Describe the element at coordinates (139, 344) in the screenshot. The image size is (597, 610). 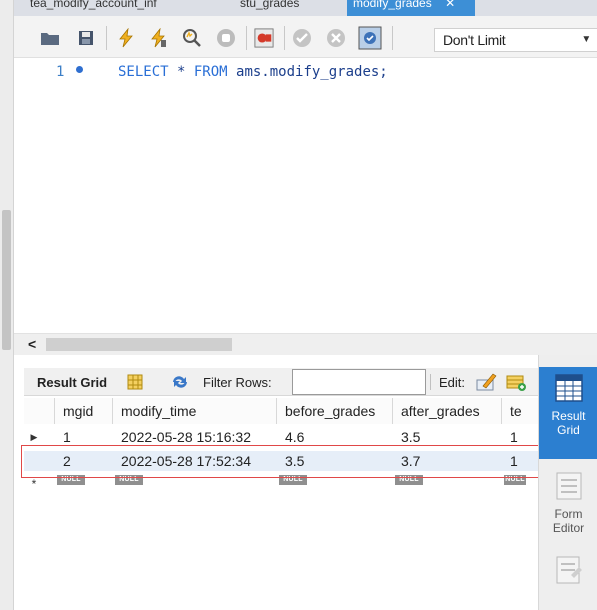
I see `scroll-thumb` at that location.